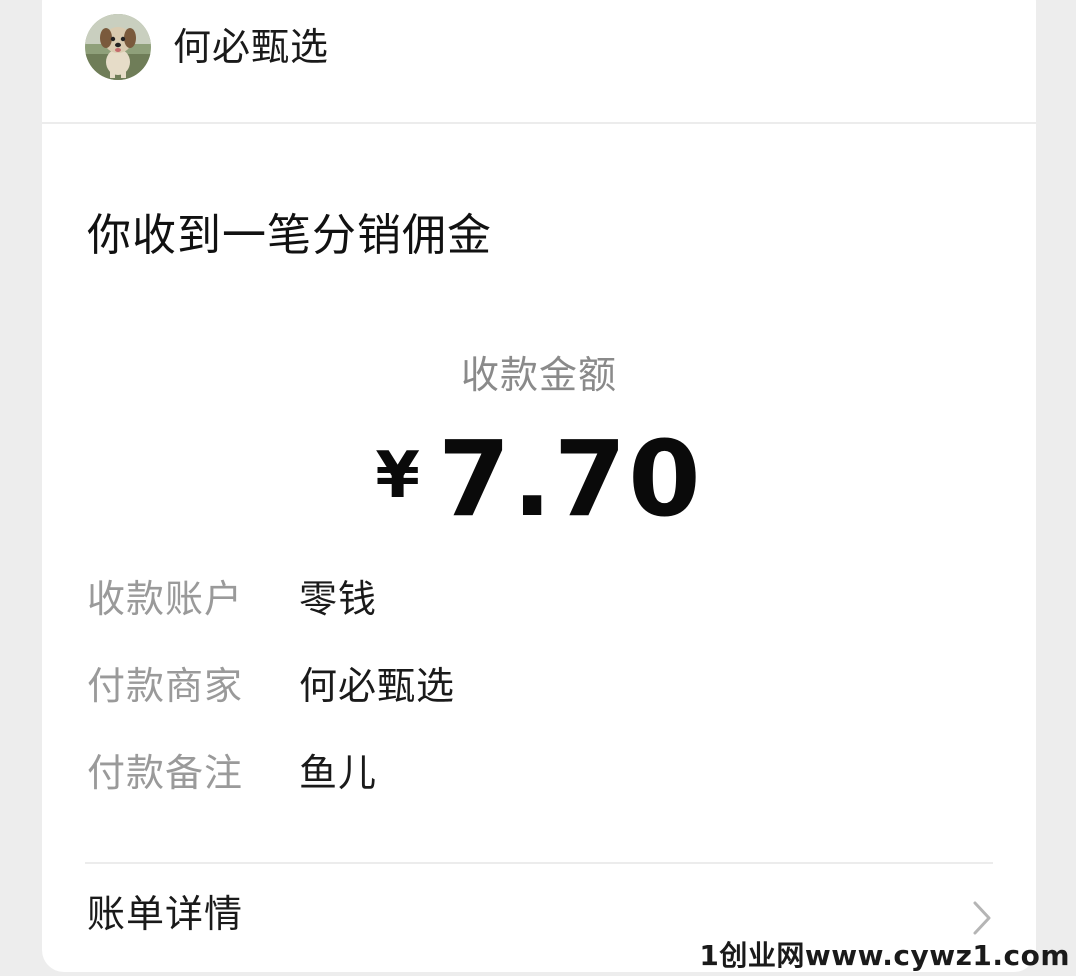  What do you see at coordinates (982, 920) in the screenshot?
I see `chevron-right-icon` at bounding box center [982, 920].